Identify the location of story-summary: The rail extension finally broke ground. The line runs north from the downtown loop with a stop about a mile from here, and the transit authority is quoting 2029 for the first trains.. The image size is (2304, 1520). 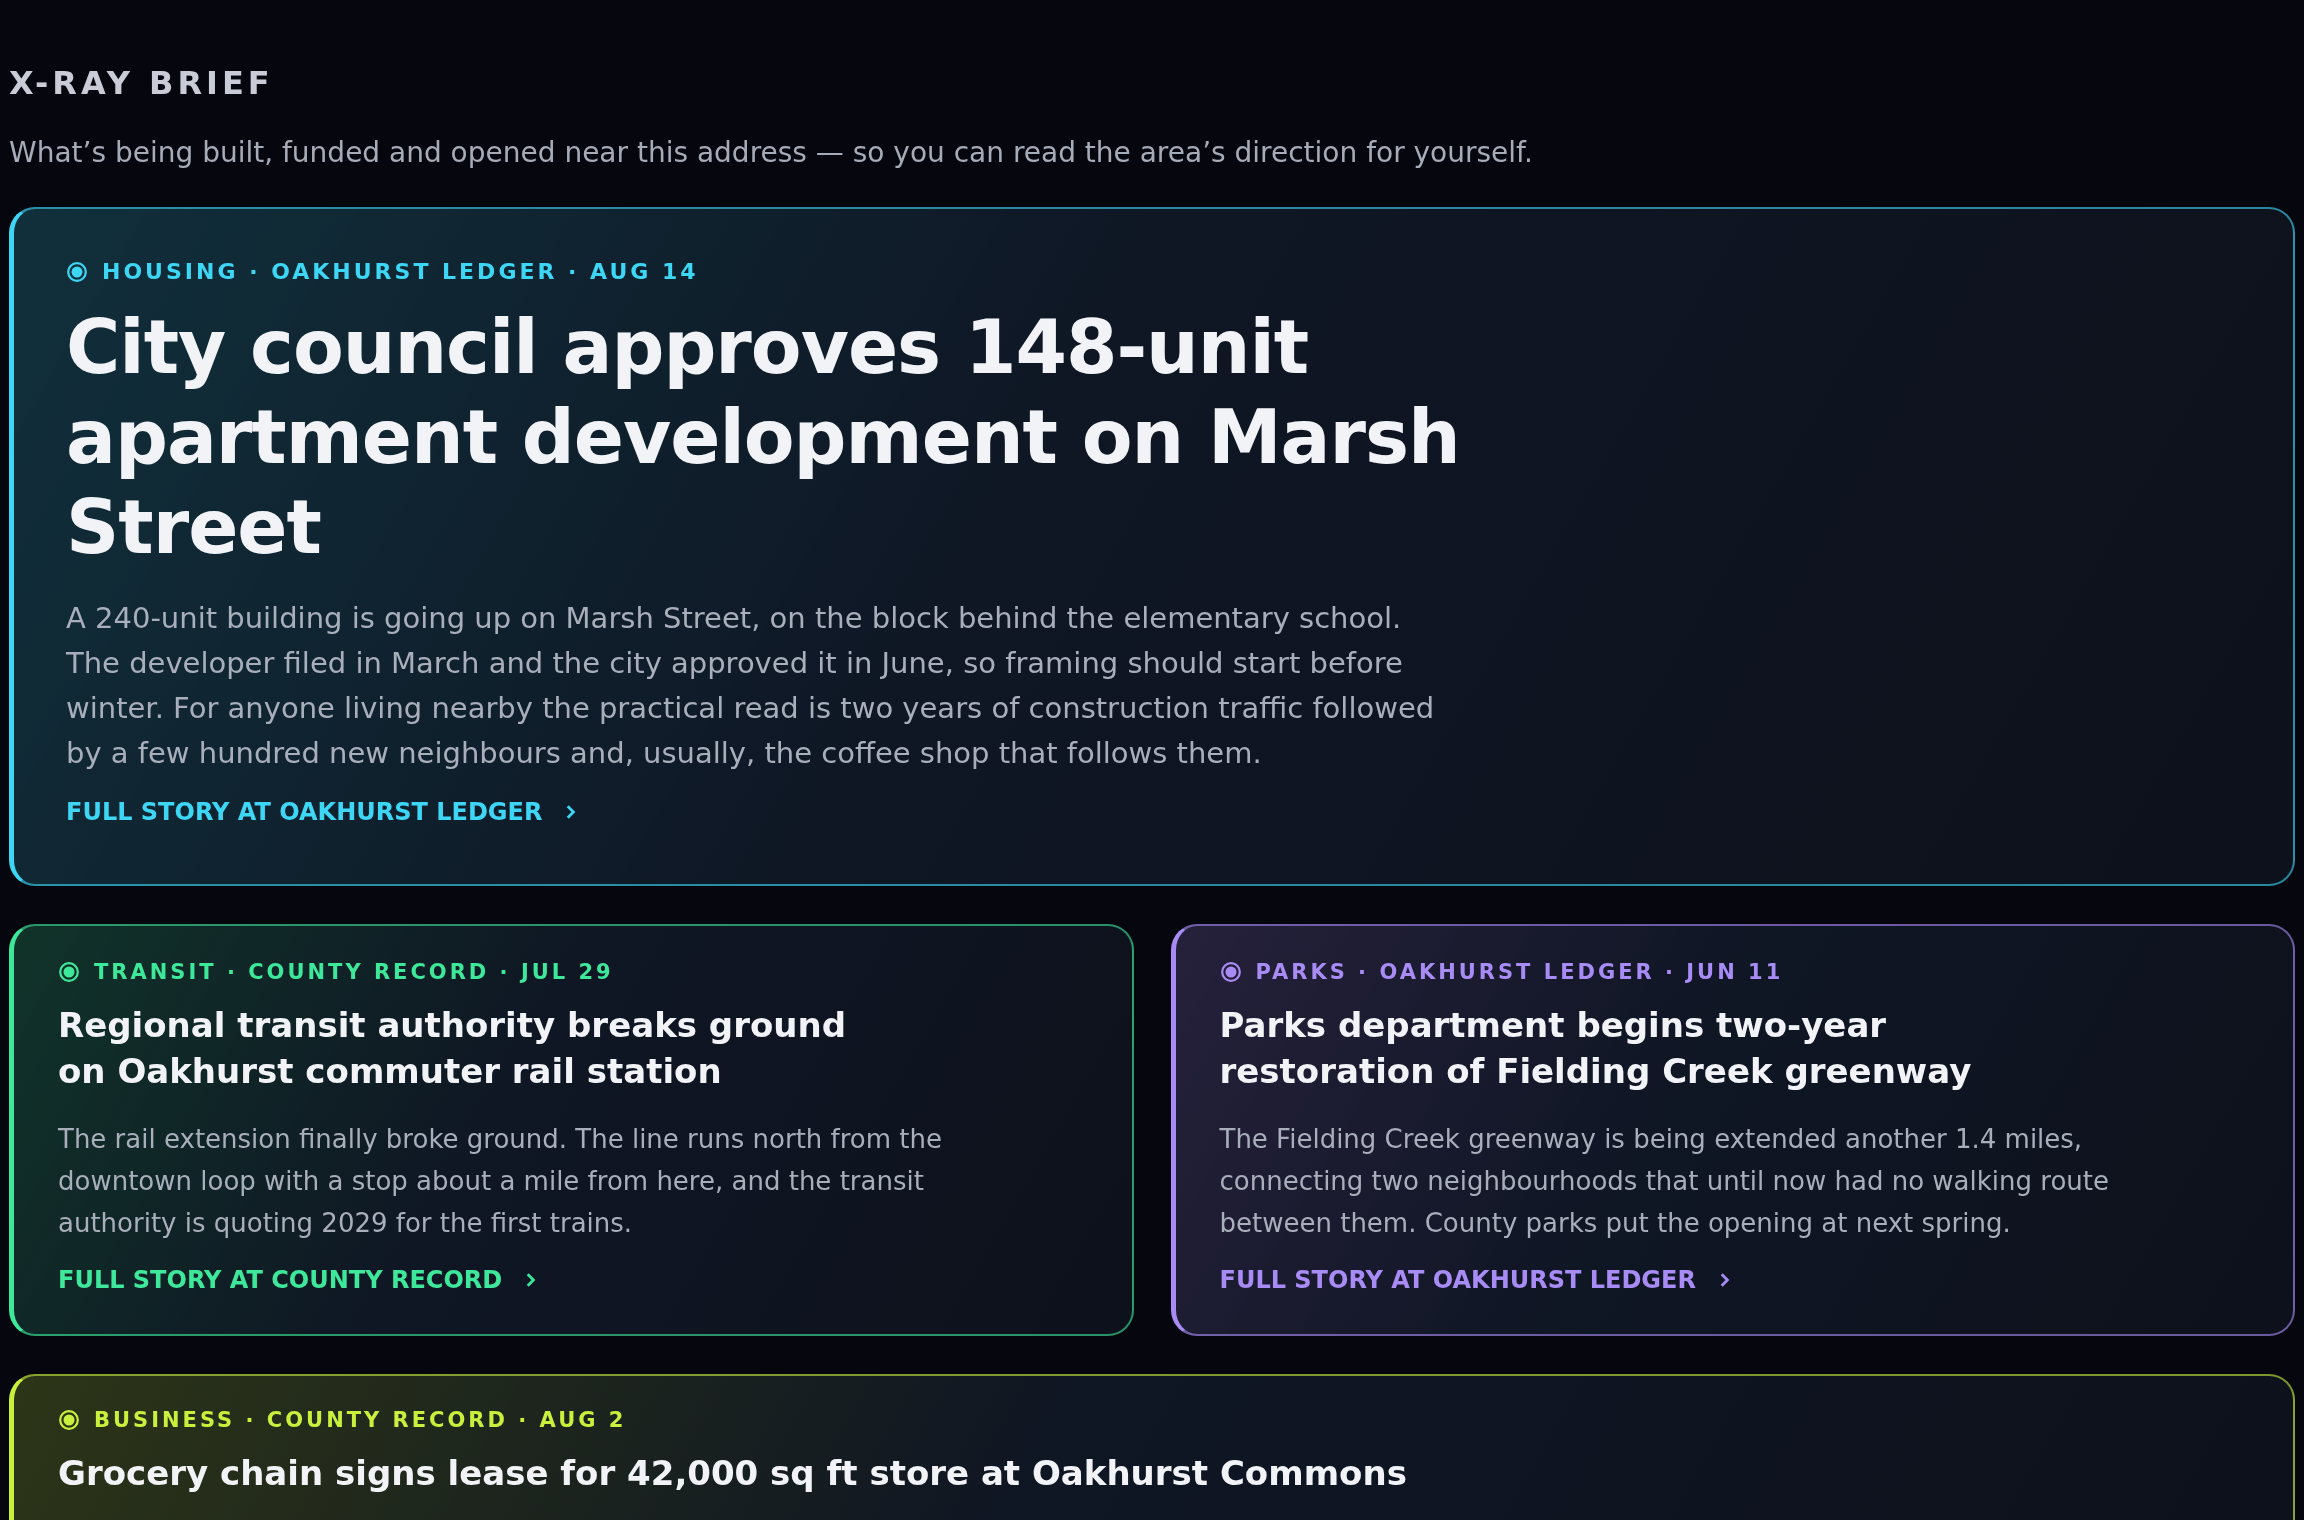
(500, 1181).